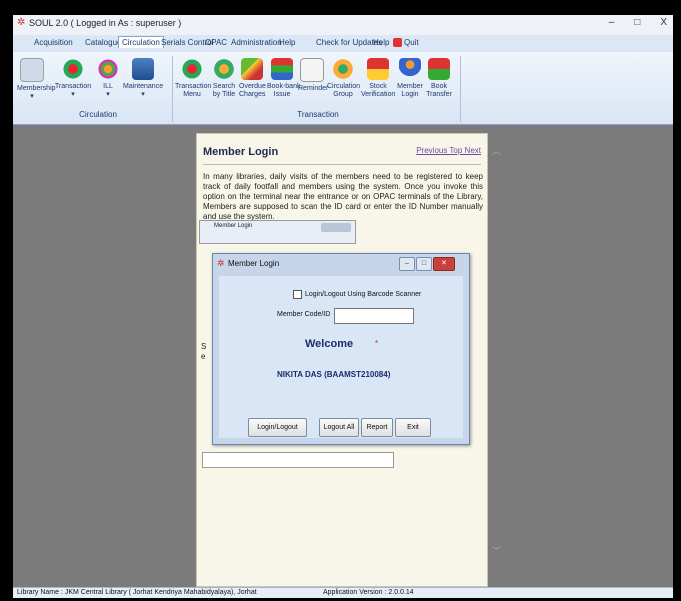  I want to click on scroll-down-arrow: ﹀, so click(496, 550).